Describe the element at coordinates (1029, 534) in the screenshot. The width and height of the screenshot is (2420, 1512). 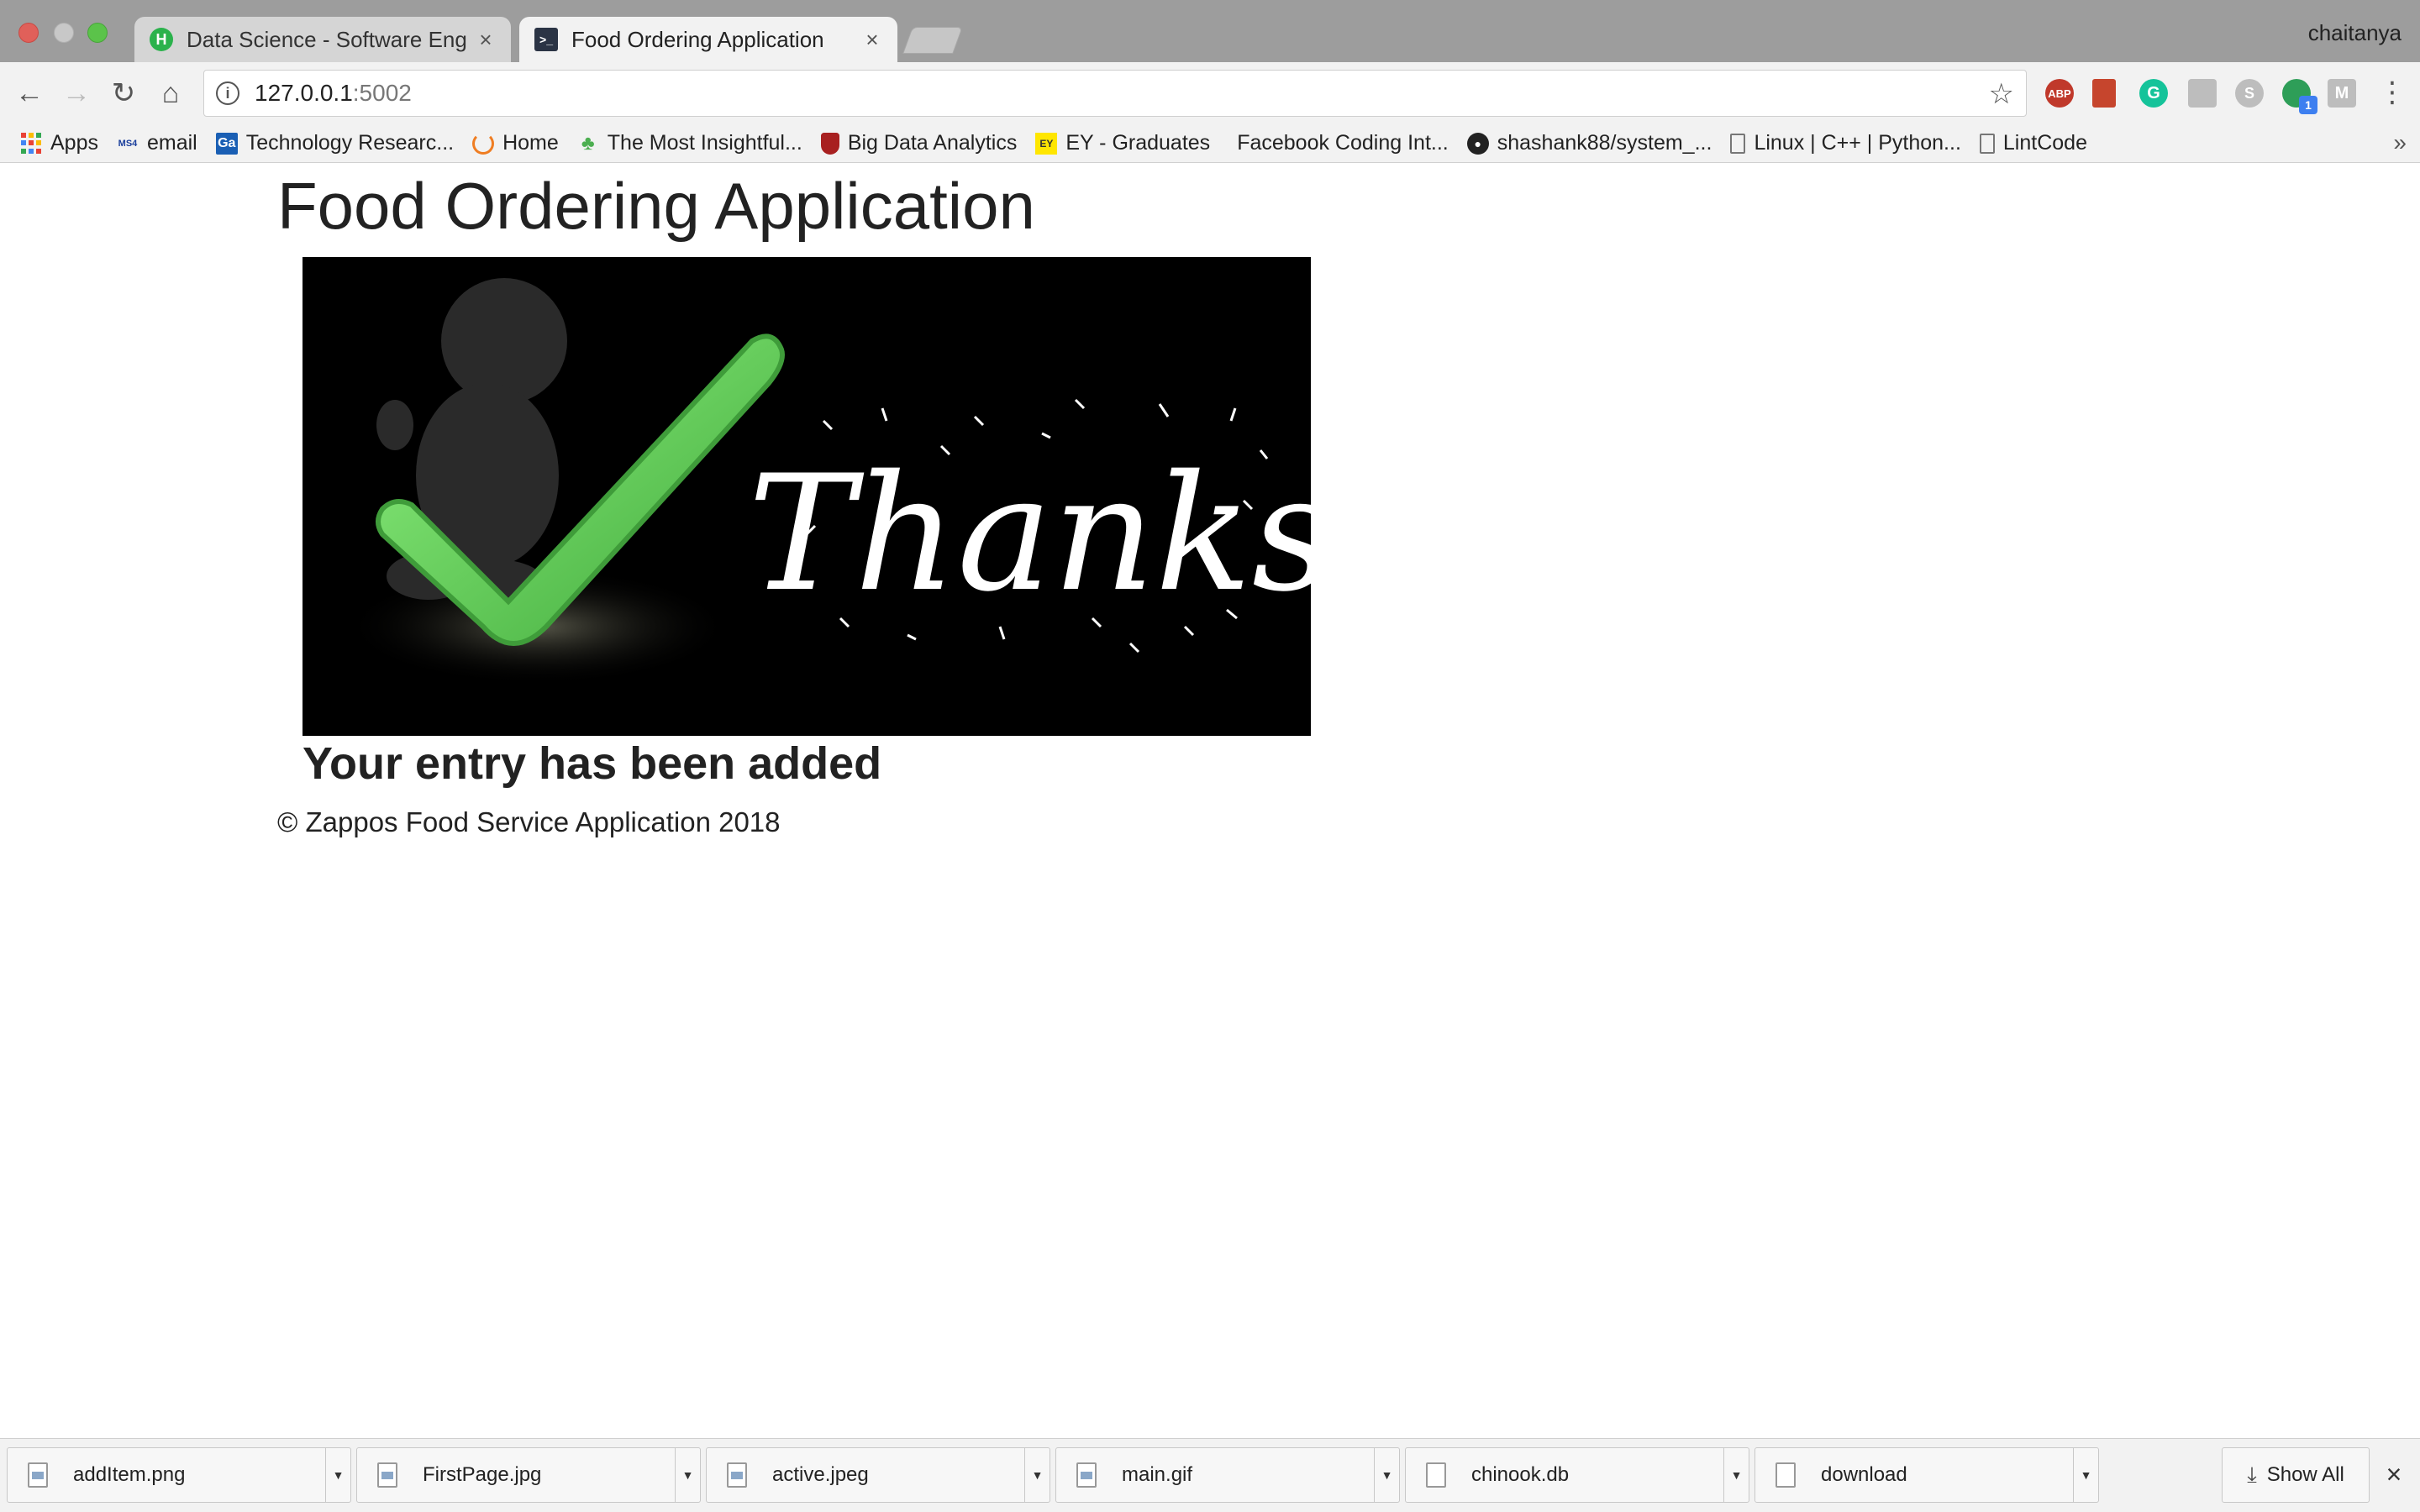
I see `thanks-text: Thanks!` at that location.